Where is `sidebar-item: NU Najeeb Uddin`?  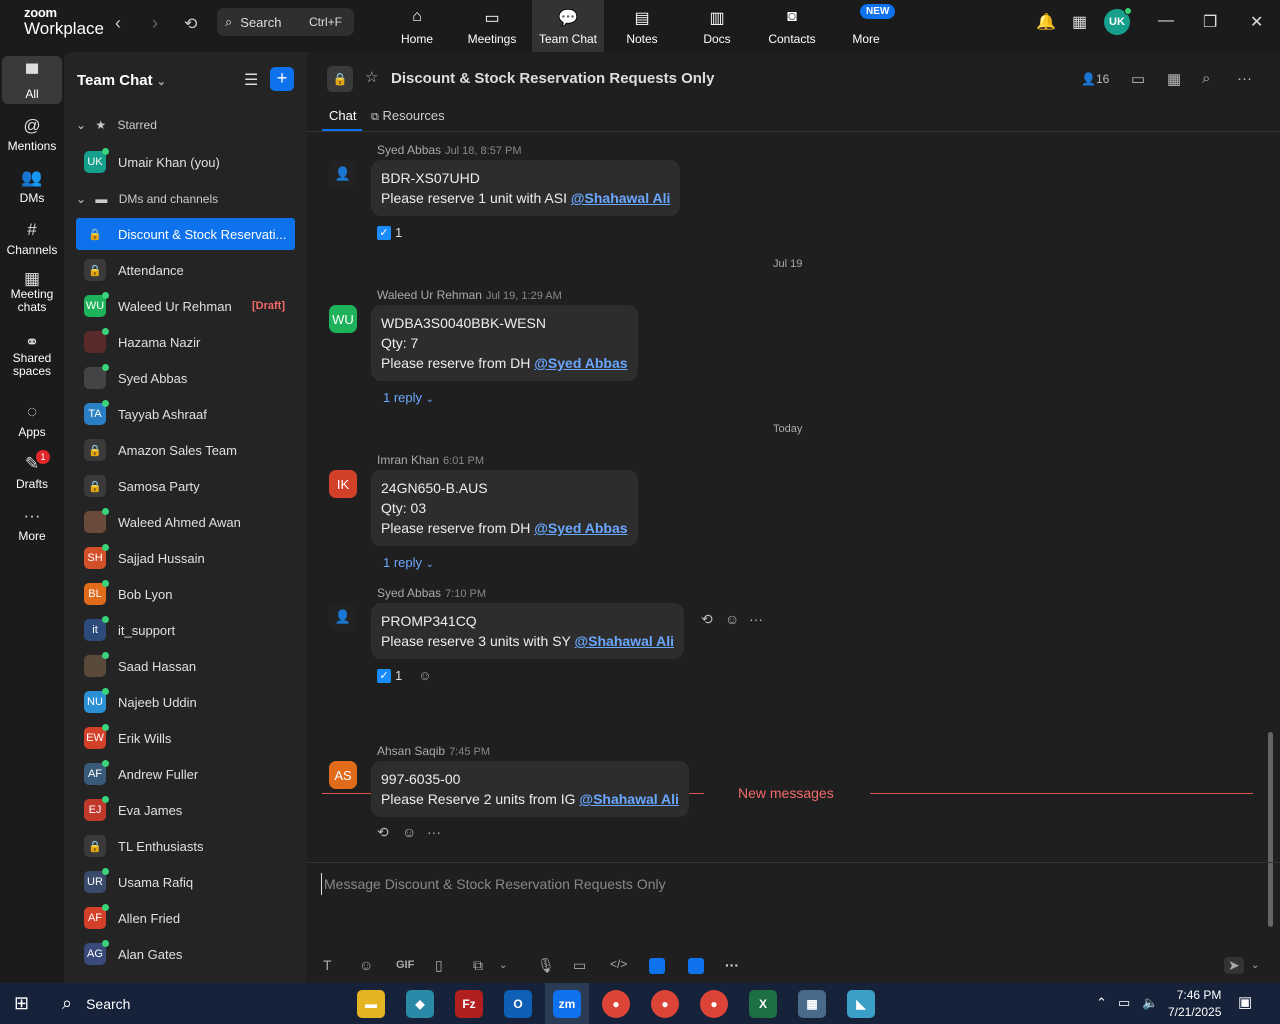
sidebar-item: NU Najeeb Uddin is located at coordinates (185, 702).